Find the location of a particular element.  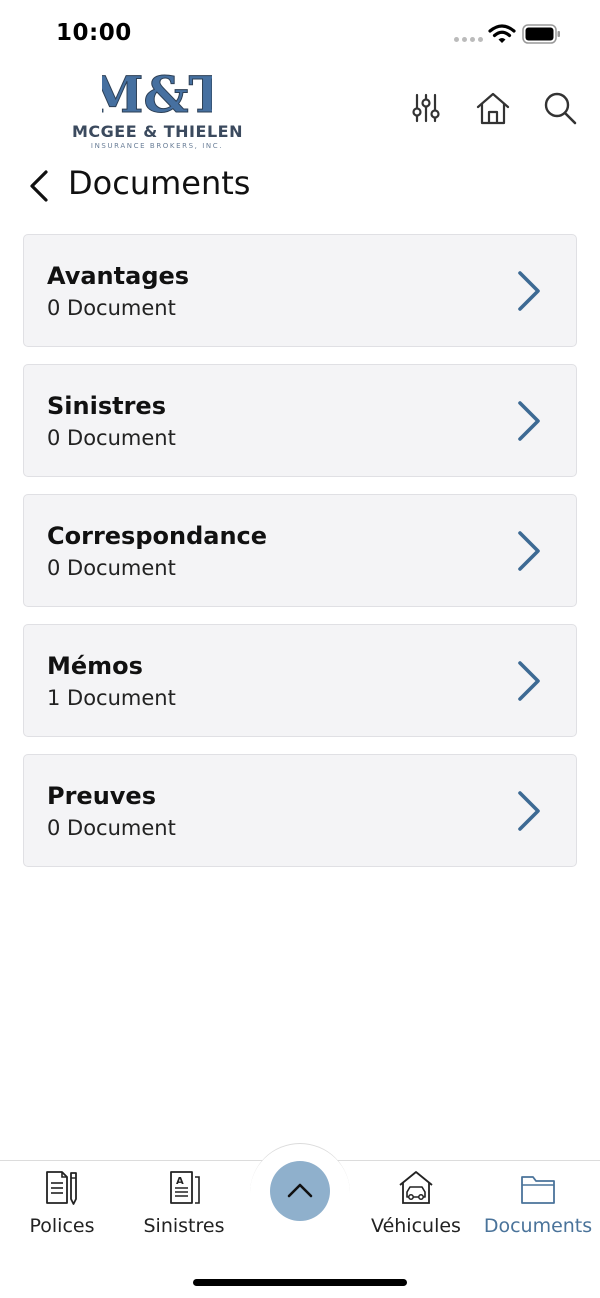

tab-vehicules: Véhicules is located at coordinates (416, 1204).